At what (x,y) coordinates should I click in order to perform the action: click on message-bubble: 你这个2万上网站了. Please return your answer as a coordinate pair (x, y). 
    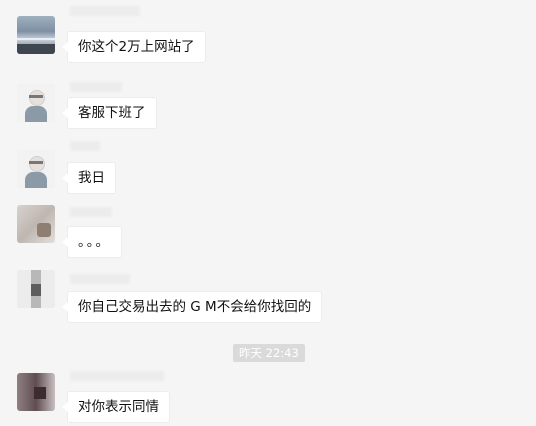
    Looking at the image, I should click on (134, 47).